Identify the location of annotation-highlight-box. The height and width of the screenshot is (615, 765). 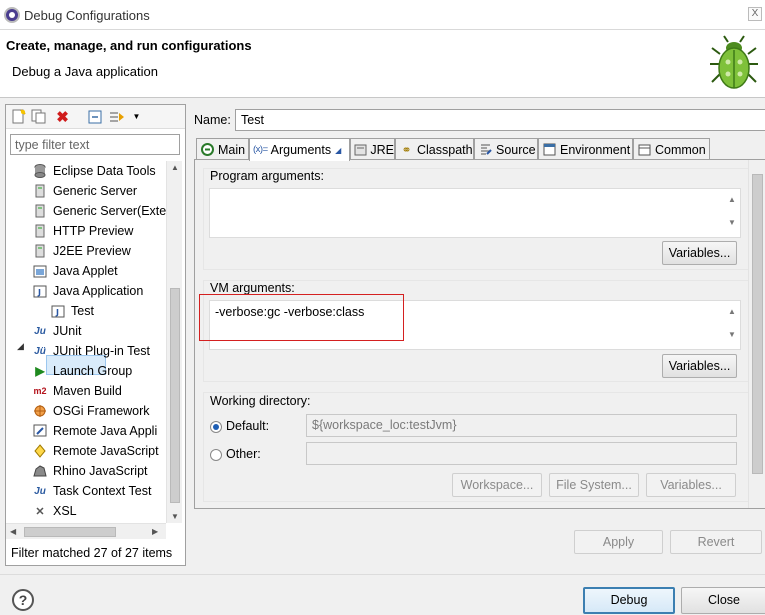
(301, 317).